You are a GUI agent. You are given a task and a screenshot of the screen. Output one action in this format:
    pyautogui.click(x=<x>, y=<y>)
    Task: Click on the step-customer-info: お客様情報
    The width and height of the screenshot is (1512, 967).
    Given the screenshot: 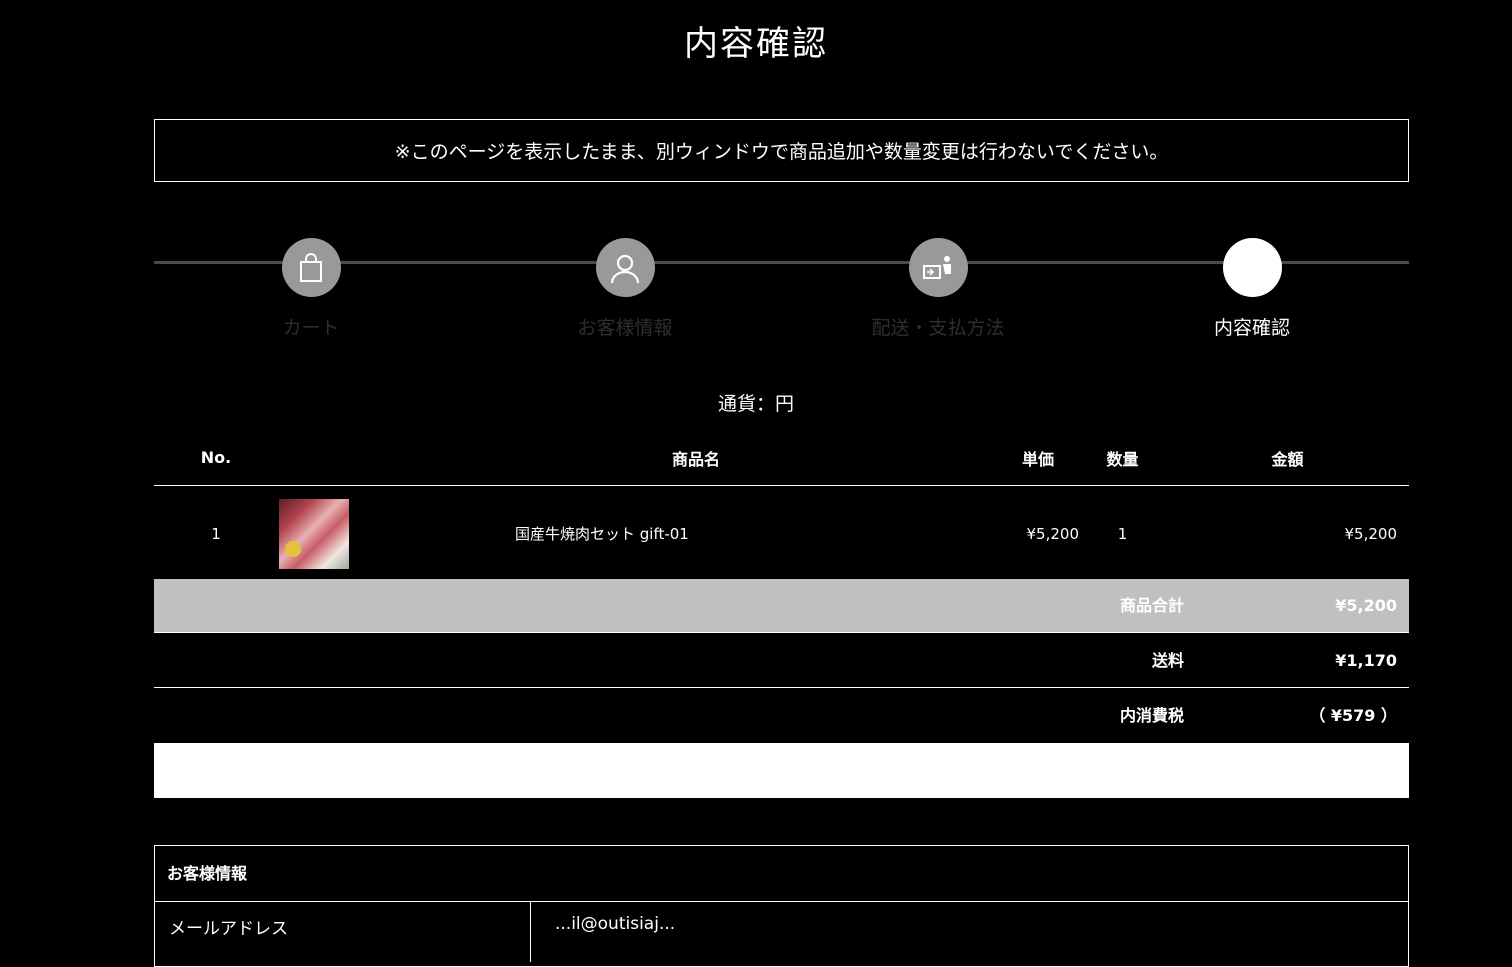 What is the action you would take?
    pyautogui.click(x=625, y=289)
    